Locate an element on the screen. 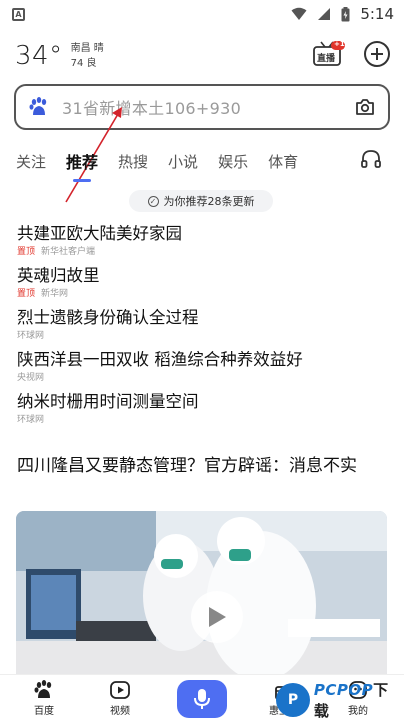 Image resolution: width=404 pixels, height=720 pixels. channel-tabs: 关注 推荐 热搜 小说 娱乐 体育 is located at coordinates (202, 164).